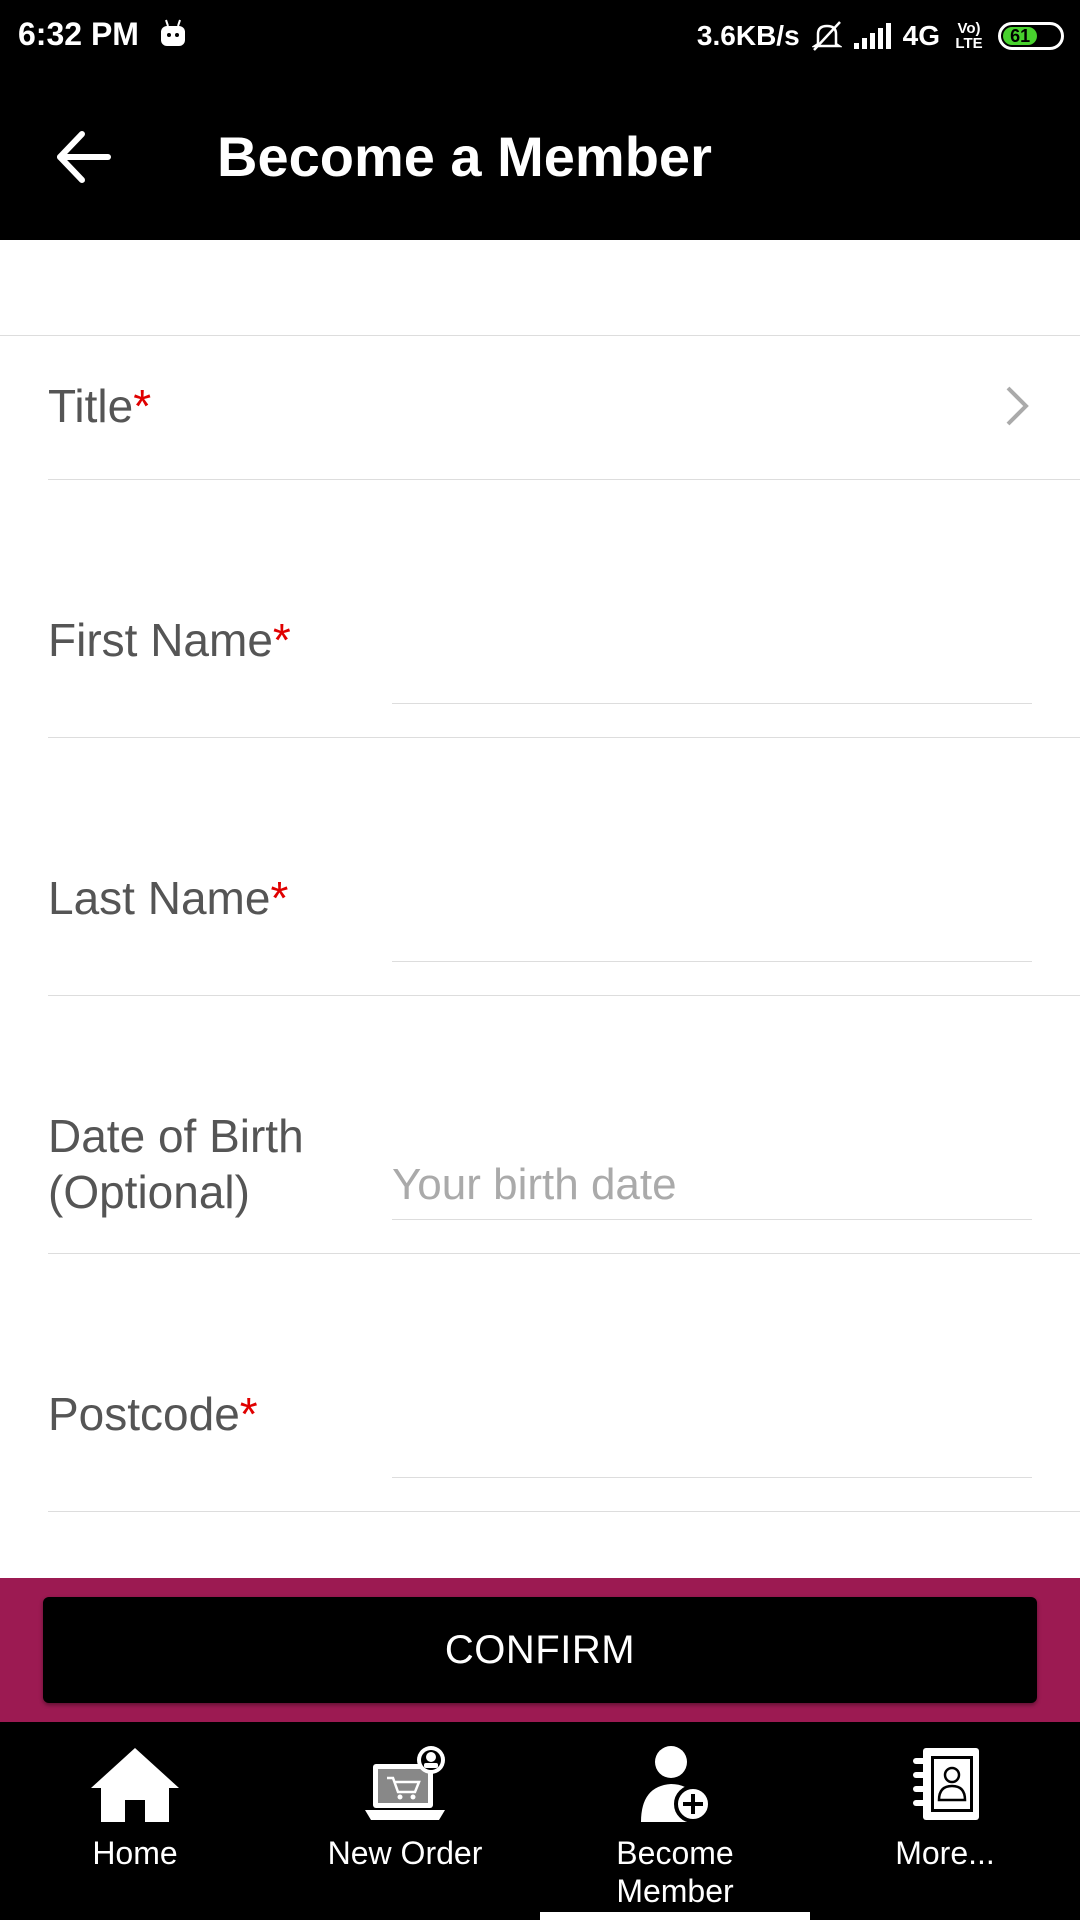 The width and height of the screenshot is (1080, 1920). Describe the element at coordinates (564, 408) in the screenshot. I see `title-row: Title*` at that location.